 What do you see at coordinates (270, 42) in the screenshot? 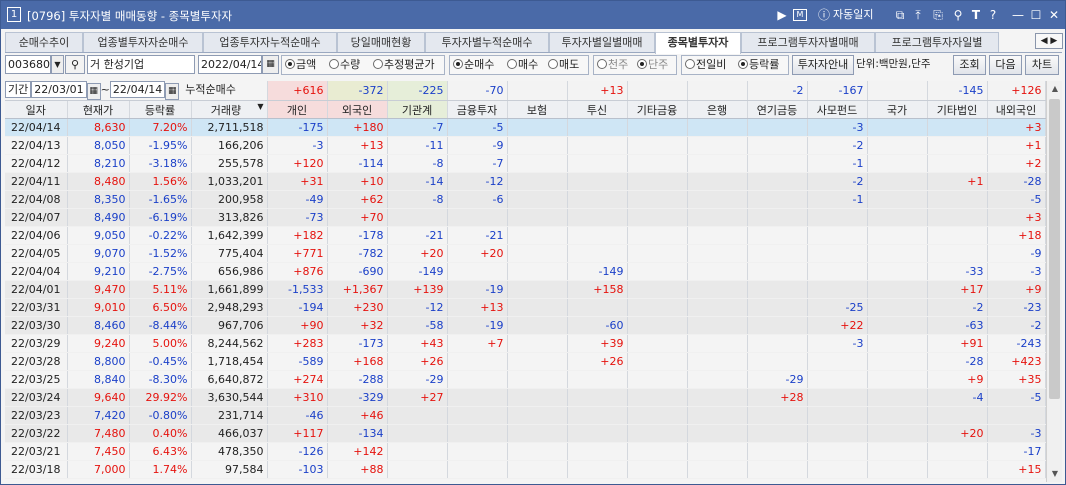
I see `tab-sector-investor-cumulative: 업종투자자누적순매수` at bounding box center [270, 42].